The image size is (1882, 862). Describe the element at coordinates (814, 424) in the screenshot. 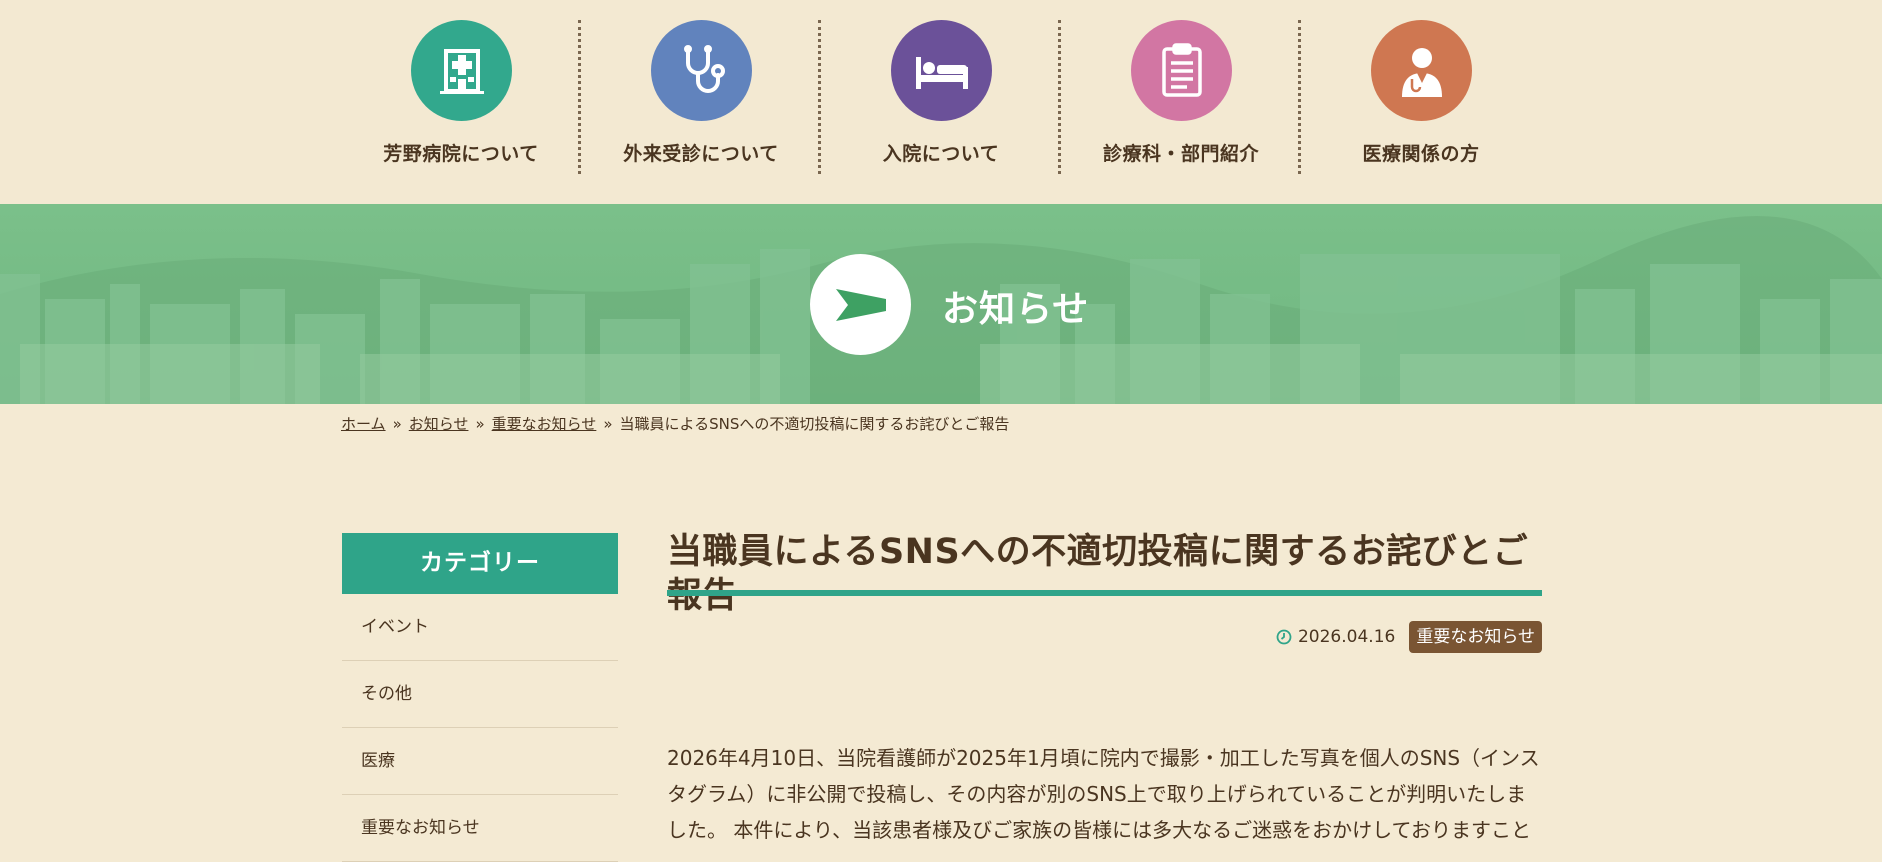

I see `breadcrumb-current: 当職員によるSNSへの不適切投稿に関するお詫びとご報告` at that location.